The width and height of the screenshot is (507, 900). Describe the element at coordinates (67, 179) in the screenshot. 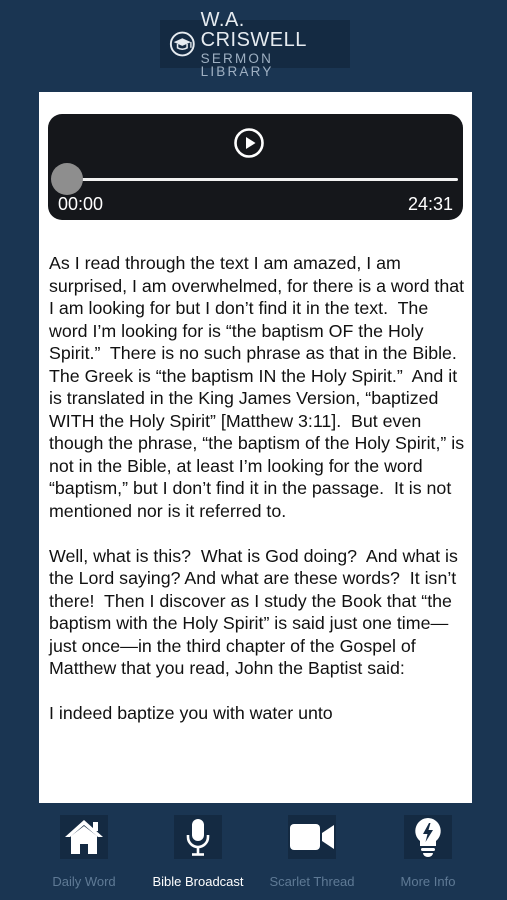

I see `seek-thumb` at that location.